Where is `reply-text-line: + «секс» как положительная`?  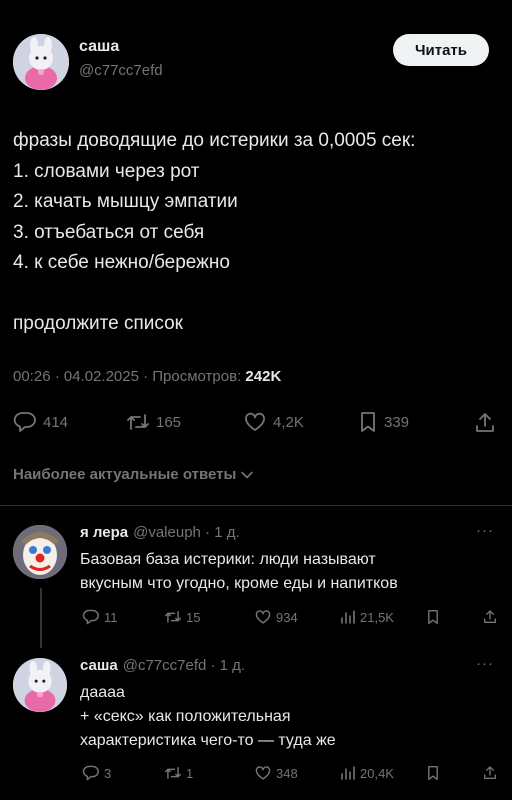 reply-text-line: + «секс» как положительная is located at coordinates (185, 716).